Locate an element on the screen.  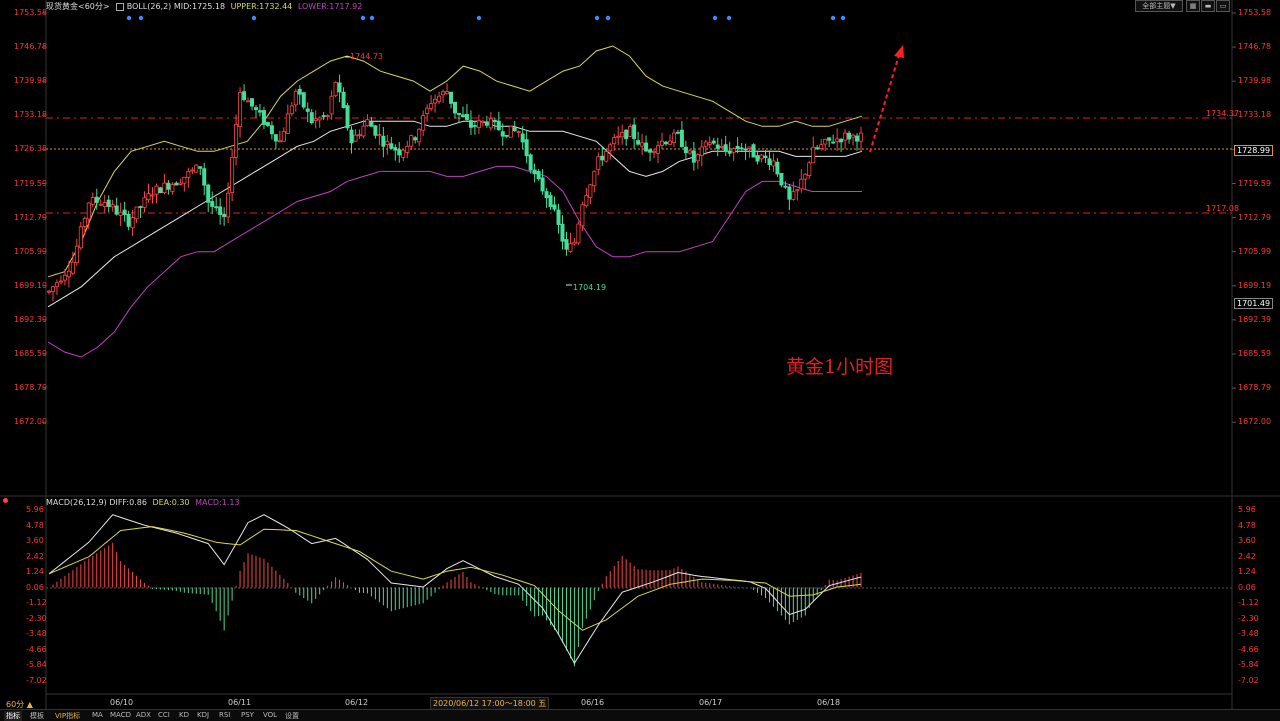
tab-6: CCI is located at coordinates (164, 715).